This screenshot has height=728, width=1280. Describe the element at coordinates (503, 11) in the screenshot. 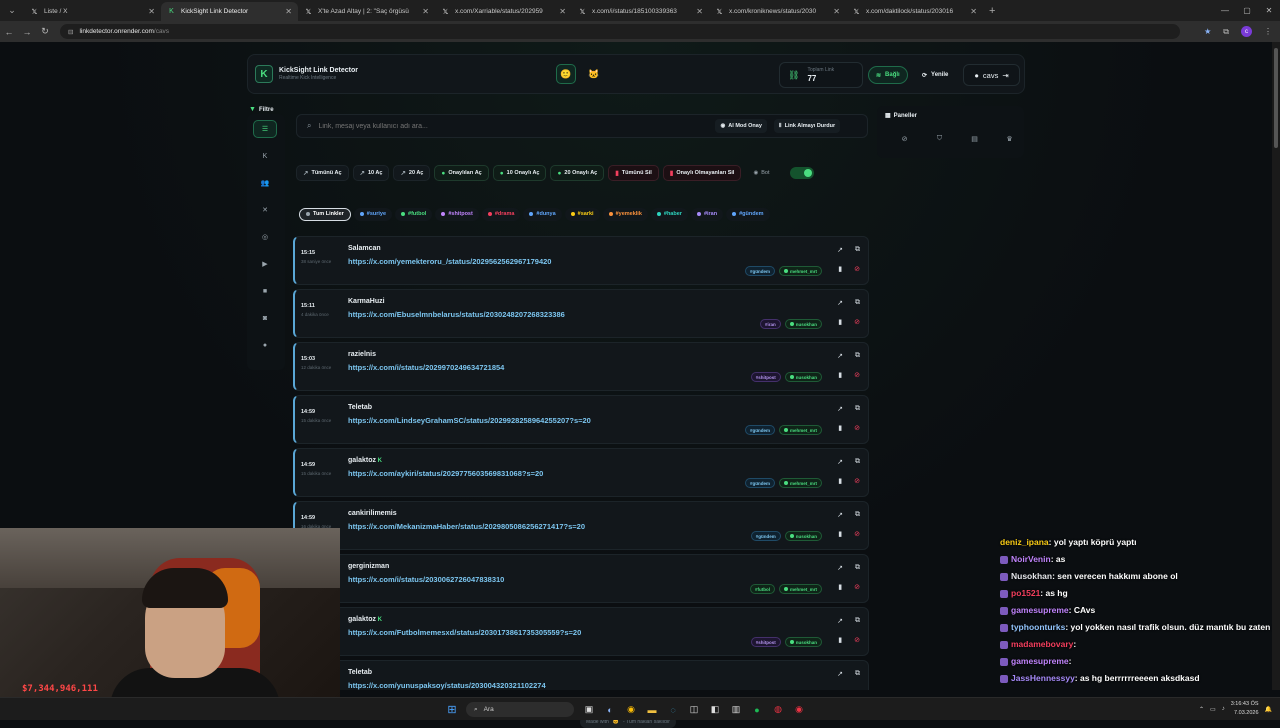

I see `browser-tab: 𝕏x.com/Xarriable/status/202959 ✕` at that location.